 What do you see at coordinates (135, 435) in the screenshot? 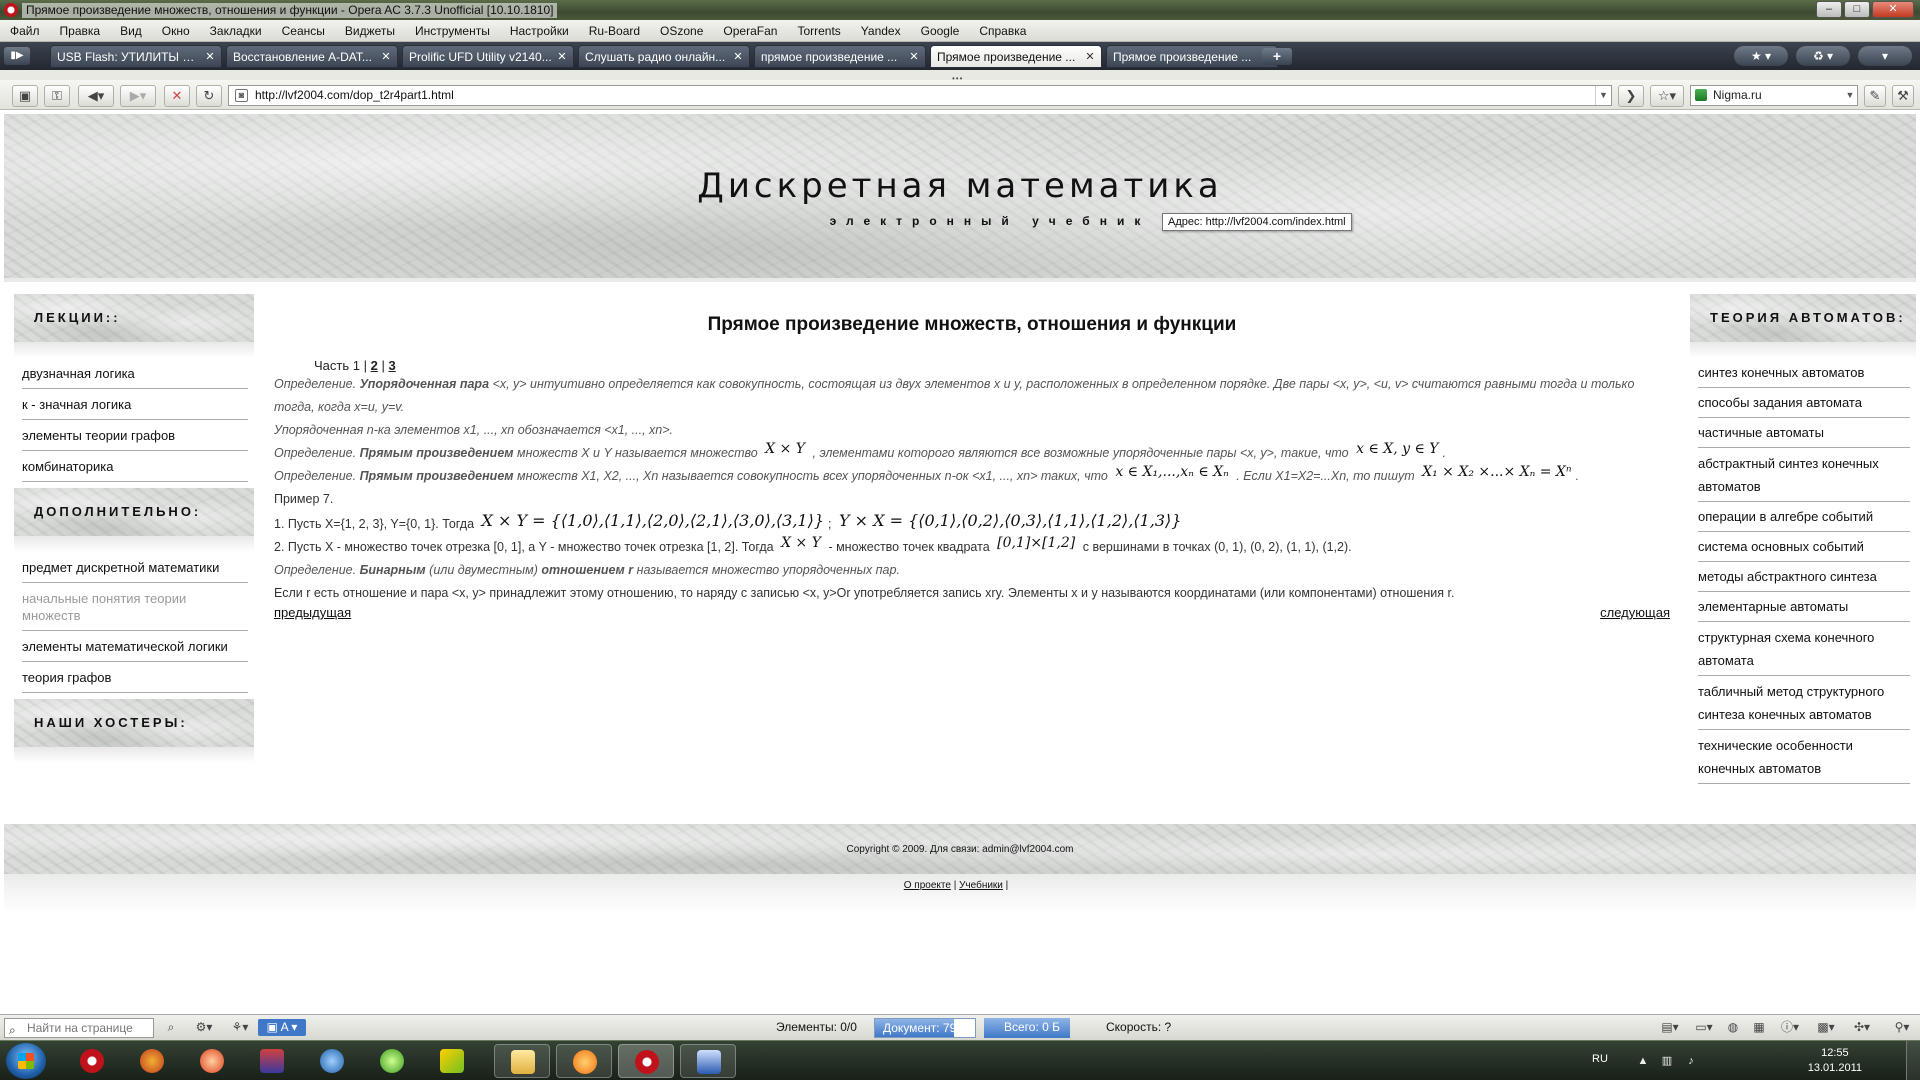
I see `sidebar-item-graph-theory-elements: элементы теории графов` at bounding box center [135, 435].